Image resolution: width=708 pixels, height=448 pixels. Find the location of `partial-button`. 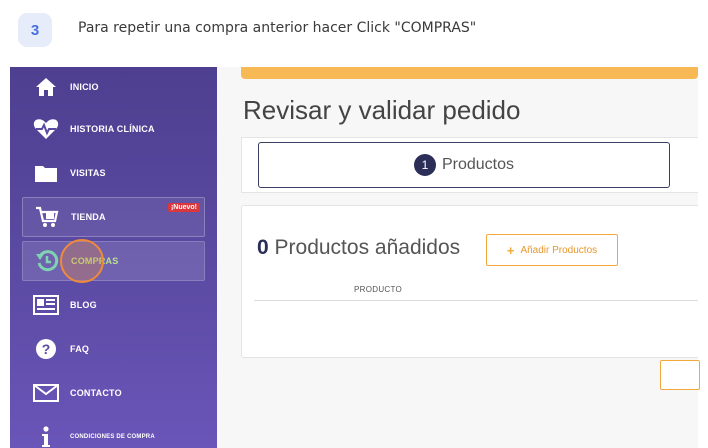

partial-button is located at coordinates (680, 375).